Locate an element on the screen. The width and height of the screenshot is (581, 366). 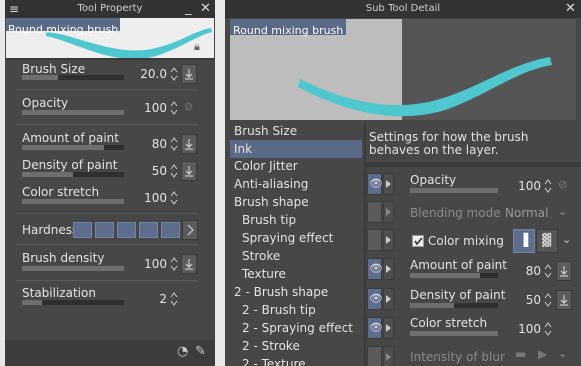
detail-density-of-paint-pressure-button is located at coordinates (564, 300).